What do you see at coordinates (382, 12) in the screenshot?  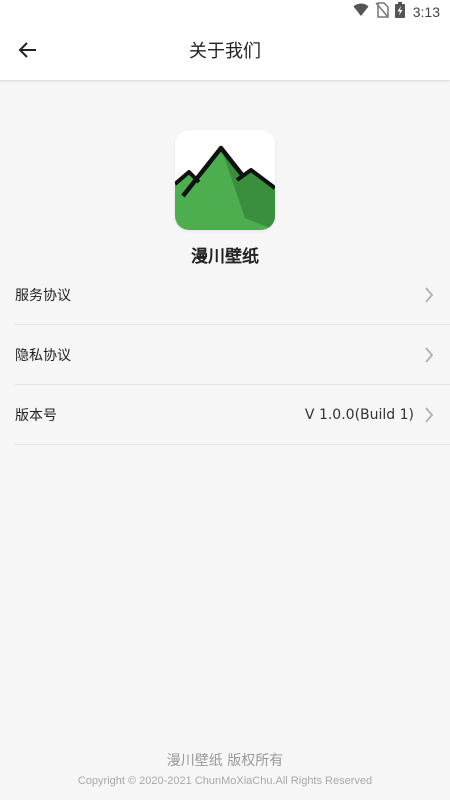 I see `no-sim-icon` at bounding box center [382, 12].